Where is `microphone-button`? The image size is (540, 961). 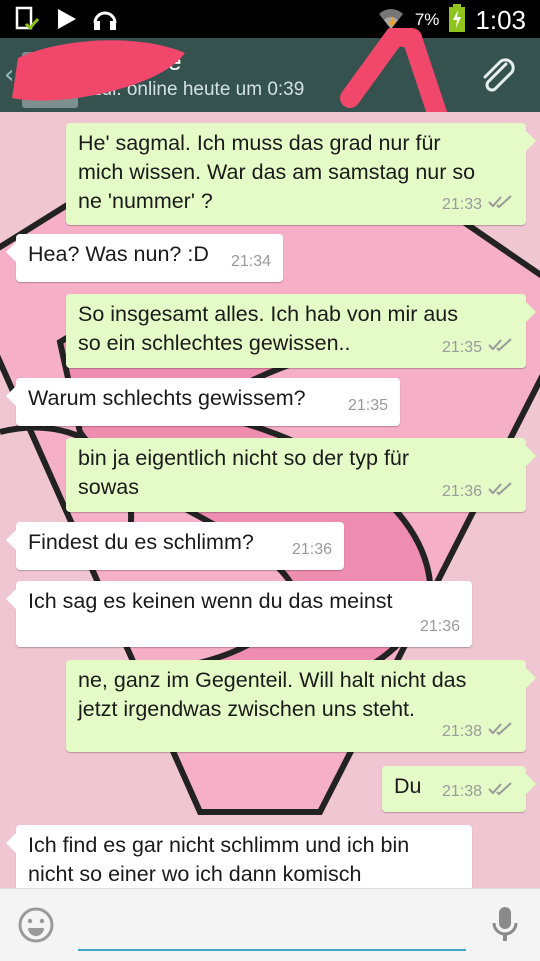
microphone-button is located at coordinates (505, 926).